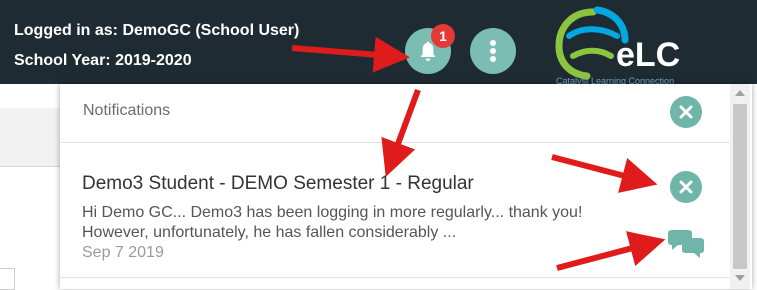 The height and width of the screenshot is (290, 757). What do you see at coordinates (350, 54) in the screenshot?
I see `arrow-to-bell` at bounding box center [350, 54].